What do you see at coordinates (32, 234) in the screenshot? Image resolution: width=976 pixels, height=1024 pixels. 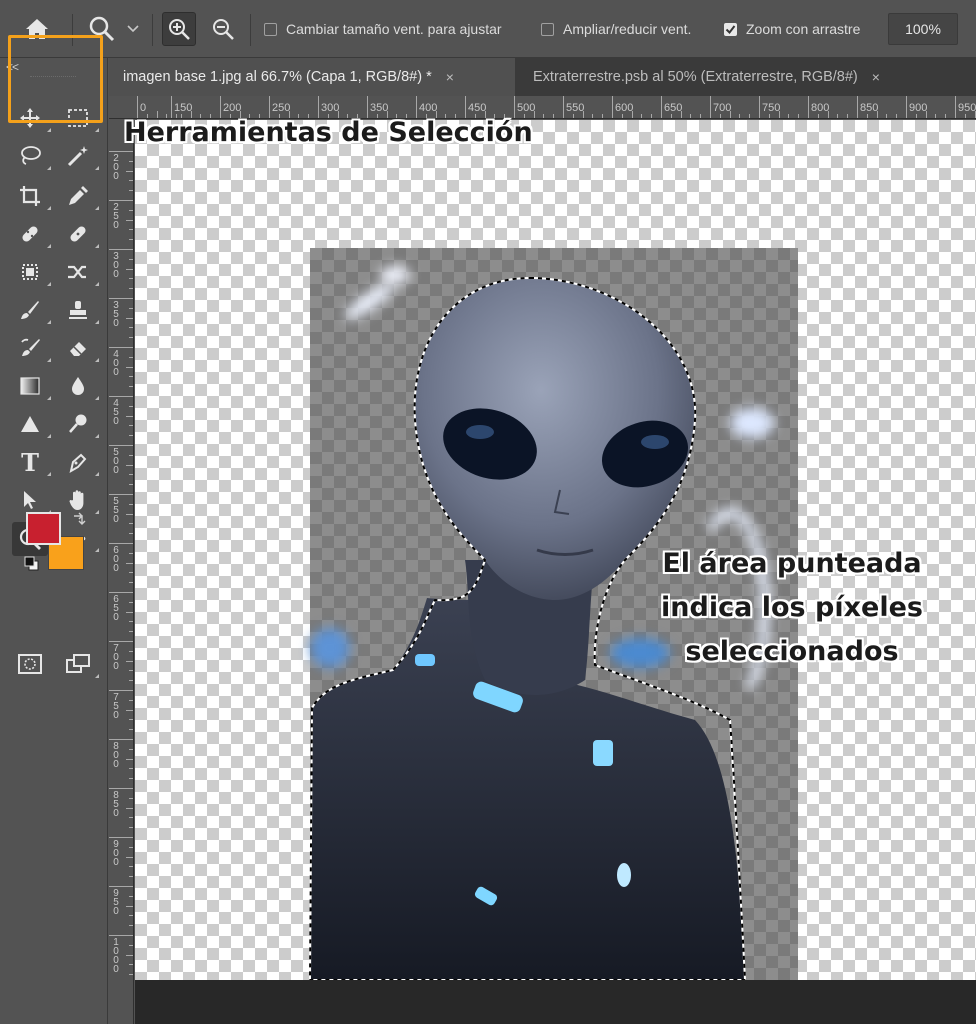 I see `spot-healing-tool` at bounding box center [32, 234].